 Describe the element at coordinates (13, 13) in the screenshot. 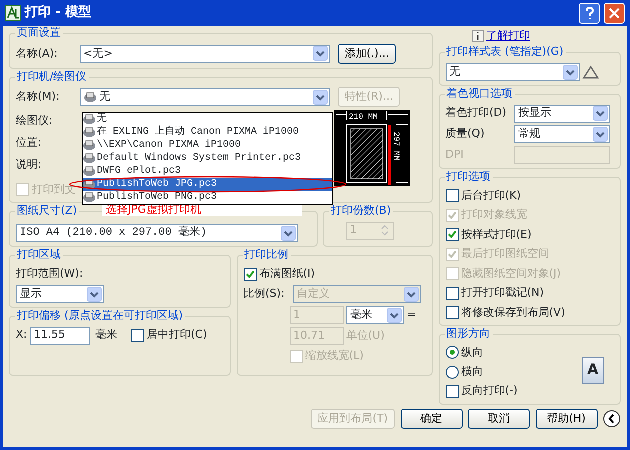

I see `app-icon` at that location.